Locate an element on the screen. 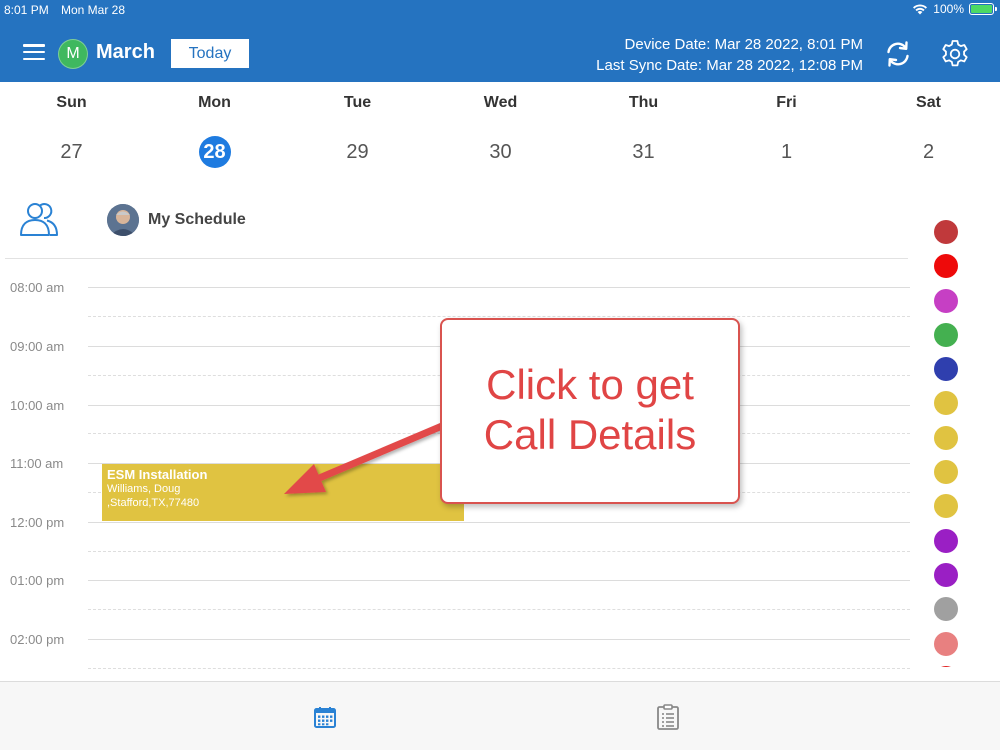 This screenshot has width=1000, height=750. schedule-label: My Schedule is located at coordinates (197, 220).